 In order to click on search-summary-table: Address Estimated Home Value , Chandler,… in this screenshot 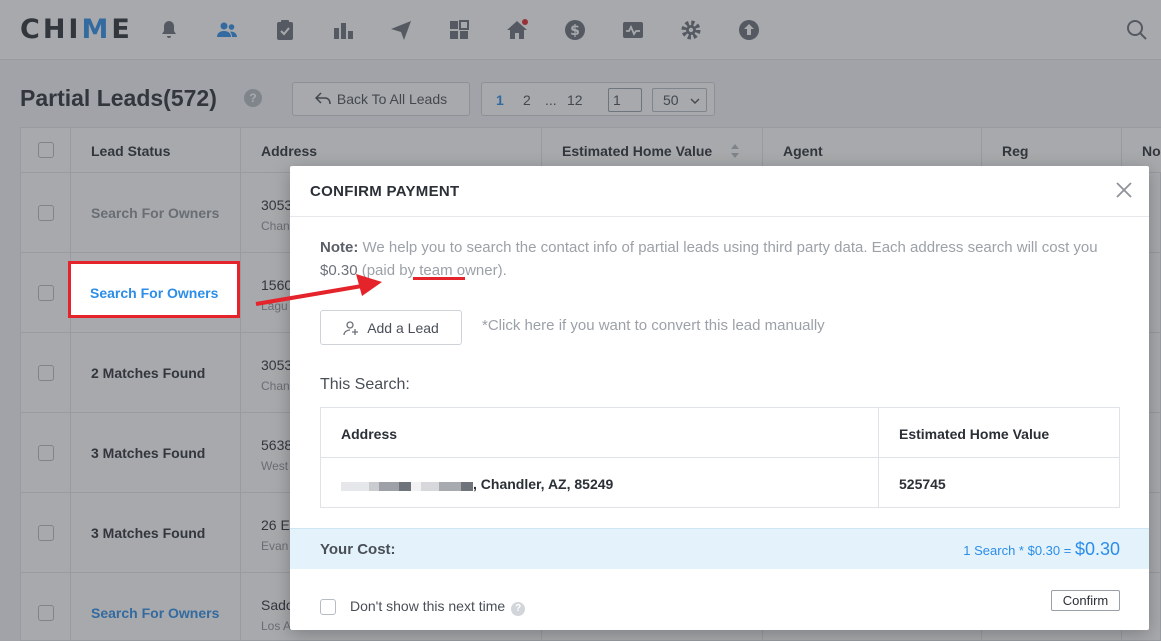, I will do `click(720, 457)`.